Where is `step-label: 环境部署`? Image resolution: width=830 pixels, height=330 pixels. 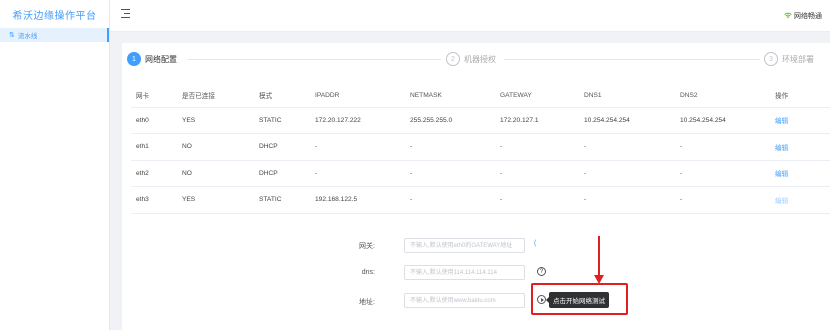
step-label: 环境部署 is located at coordinates (798, 59).